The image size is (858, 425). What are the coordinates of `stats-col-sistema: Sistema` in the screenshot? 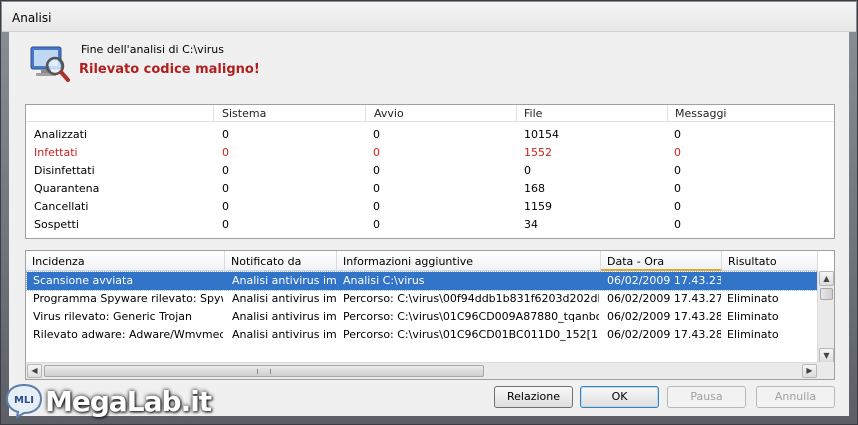 It's located at (244, 113).